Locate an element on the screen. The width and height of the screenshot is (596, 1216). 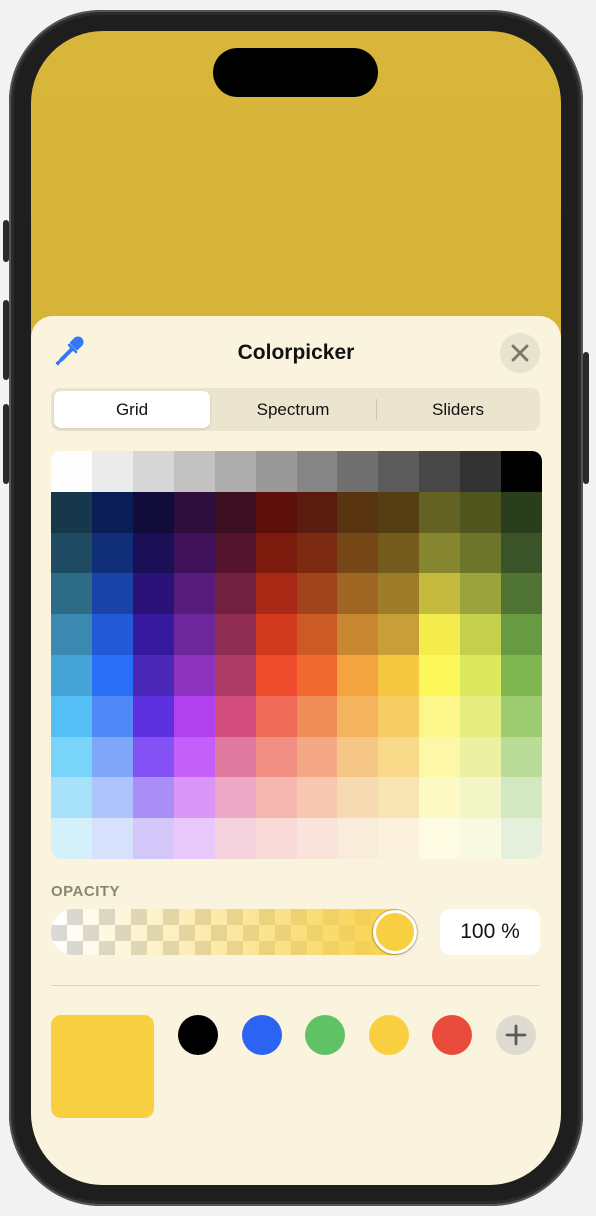
tab-sliders: Sliders is located at coordinates (458, 409).